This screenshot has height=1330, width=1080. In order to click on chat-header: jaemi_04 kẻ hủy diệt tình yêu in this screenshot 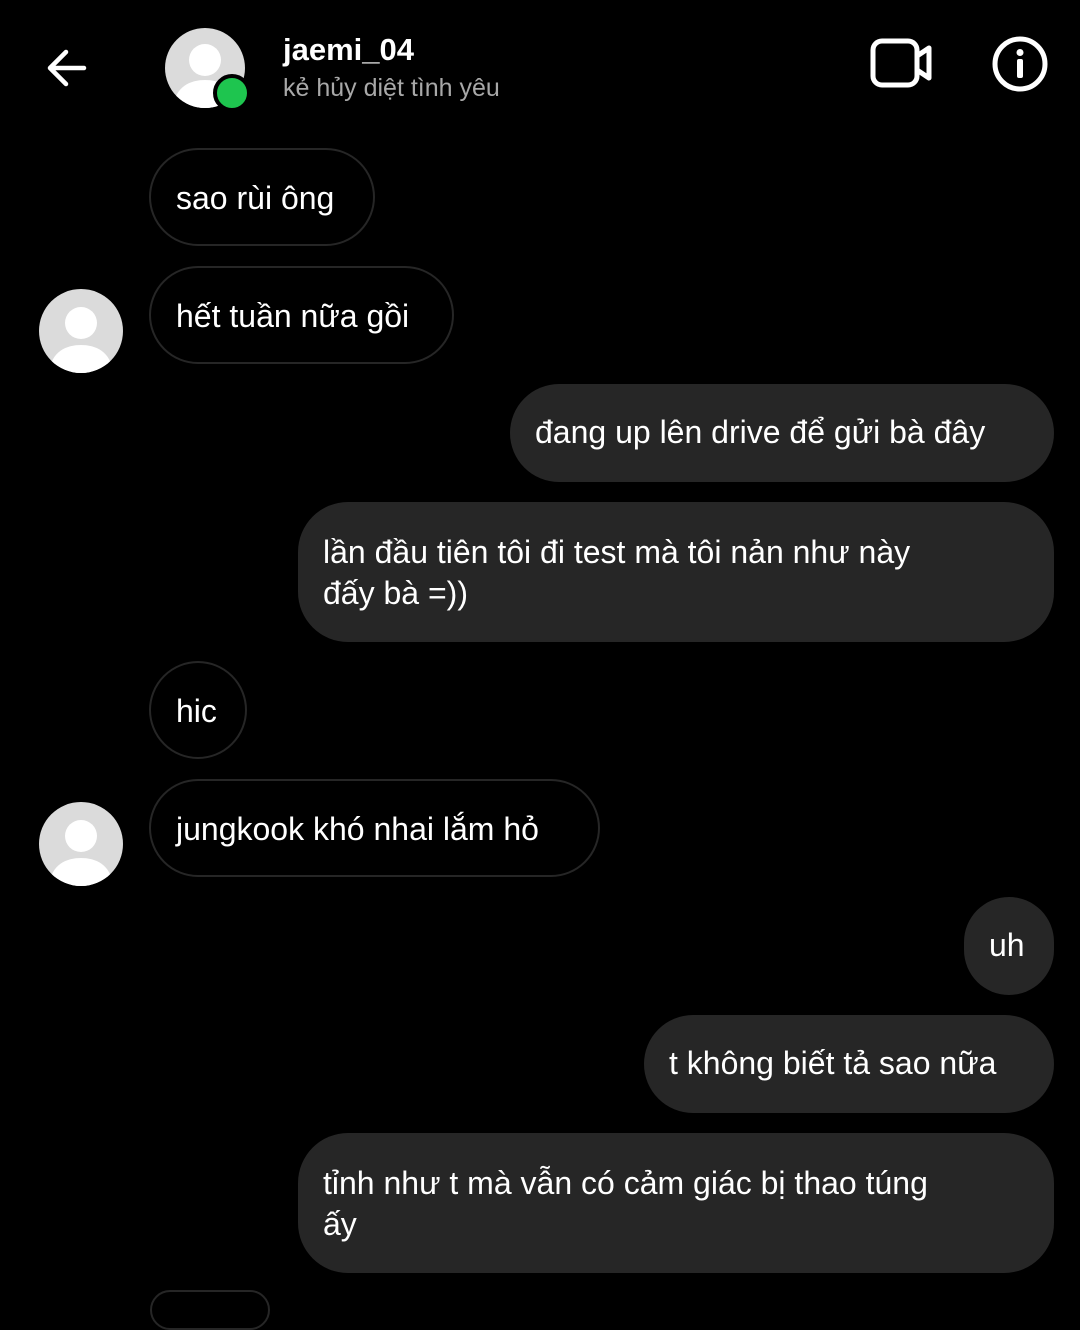, I will do `click(540, 65)`.